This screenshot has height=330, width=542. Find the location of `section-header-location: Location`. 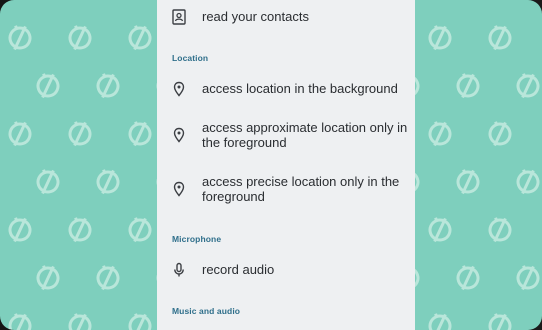

section-header-location: Location is located at coordinates (190, 58).